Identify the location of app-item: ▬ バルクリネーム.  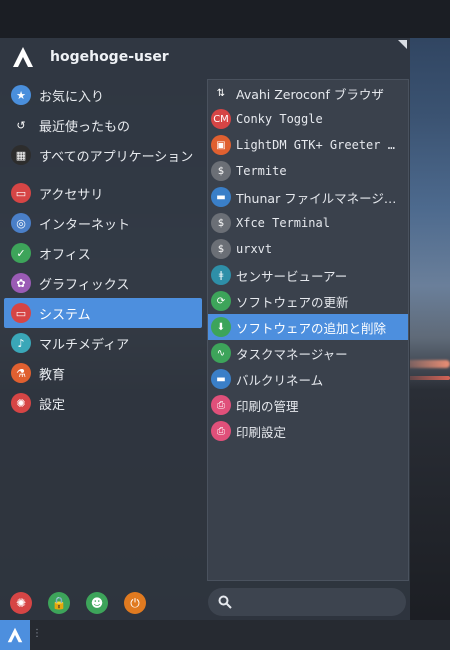
(308, 379).